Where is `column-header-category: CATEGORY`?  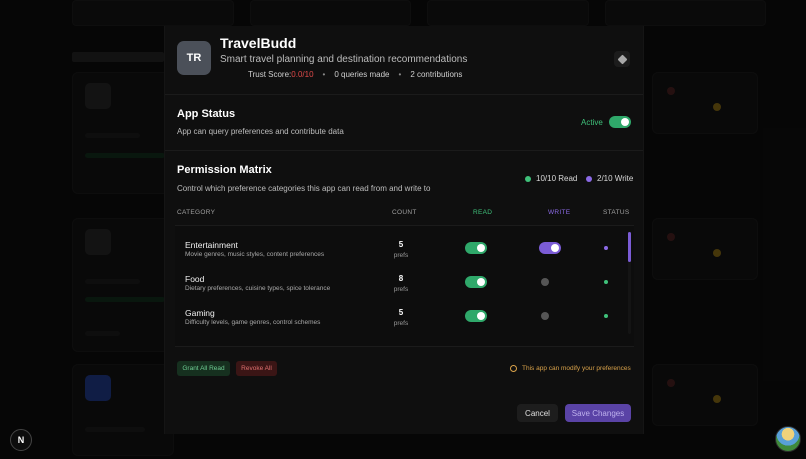 column-header-category: CATEGORY is located at coordinates (196, 212).